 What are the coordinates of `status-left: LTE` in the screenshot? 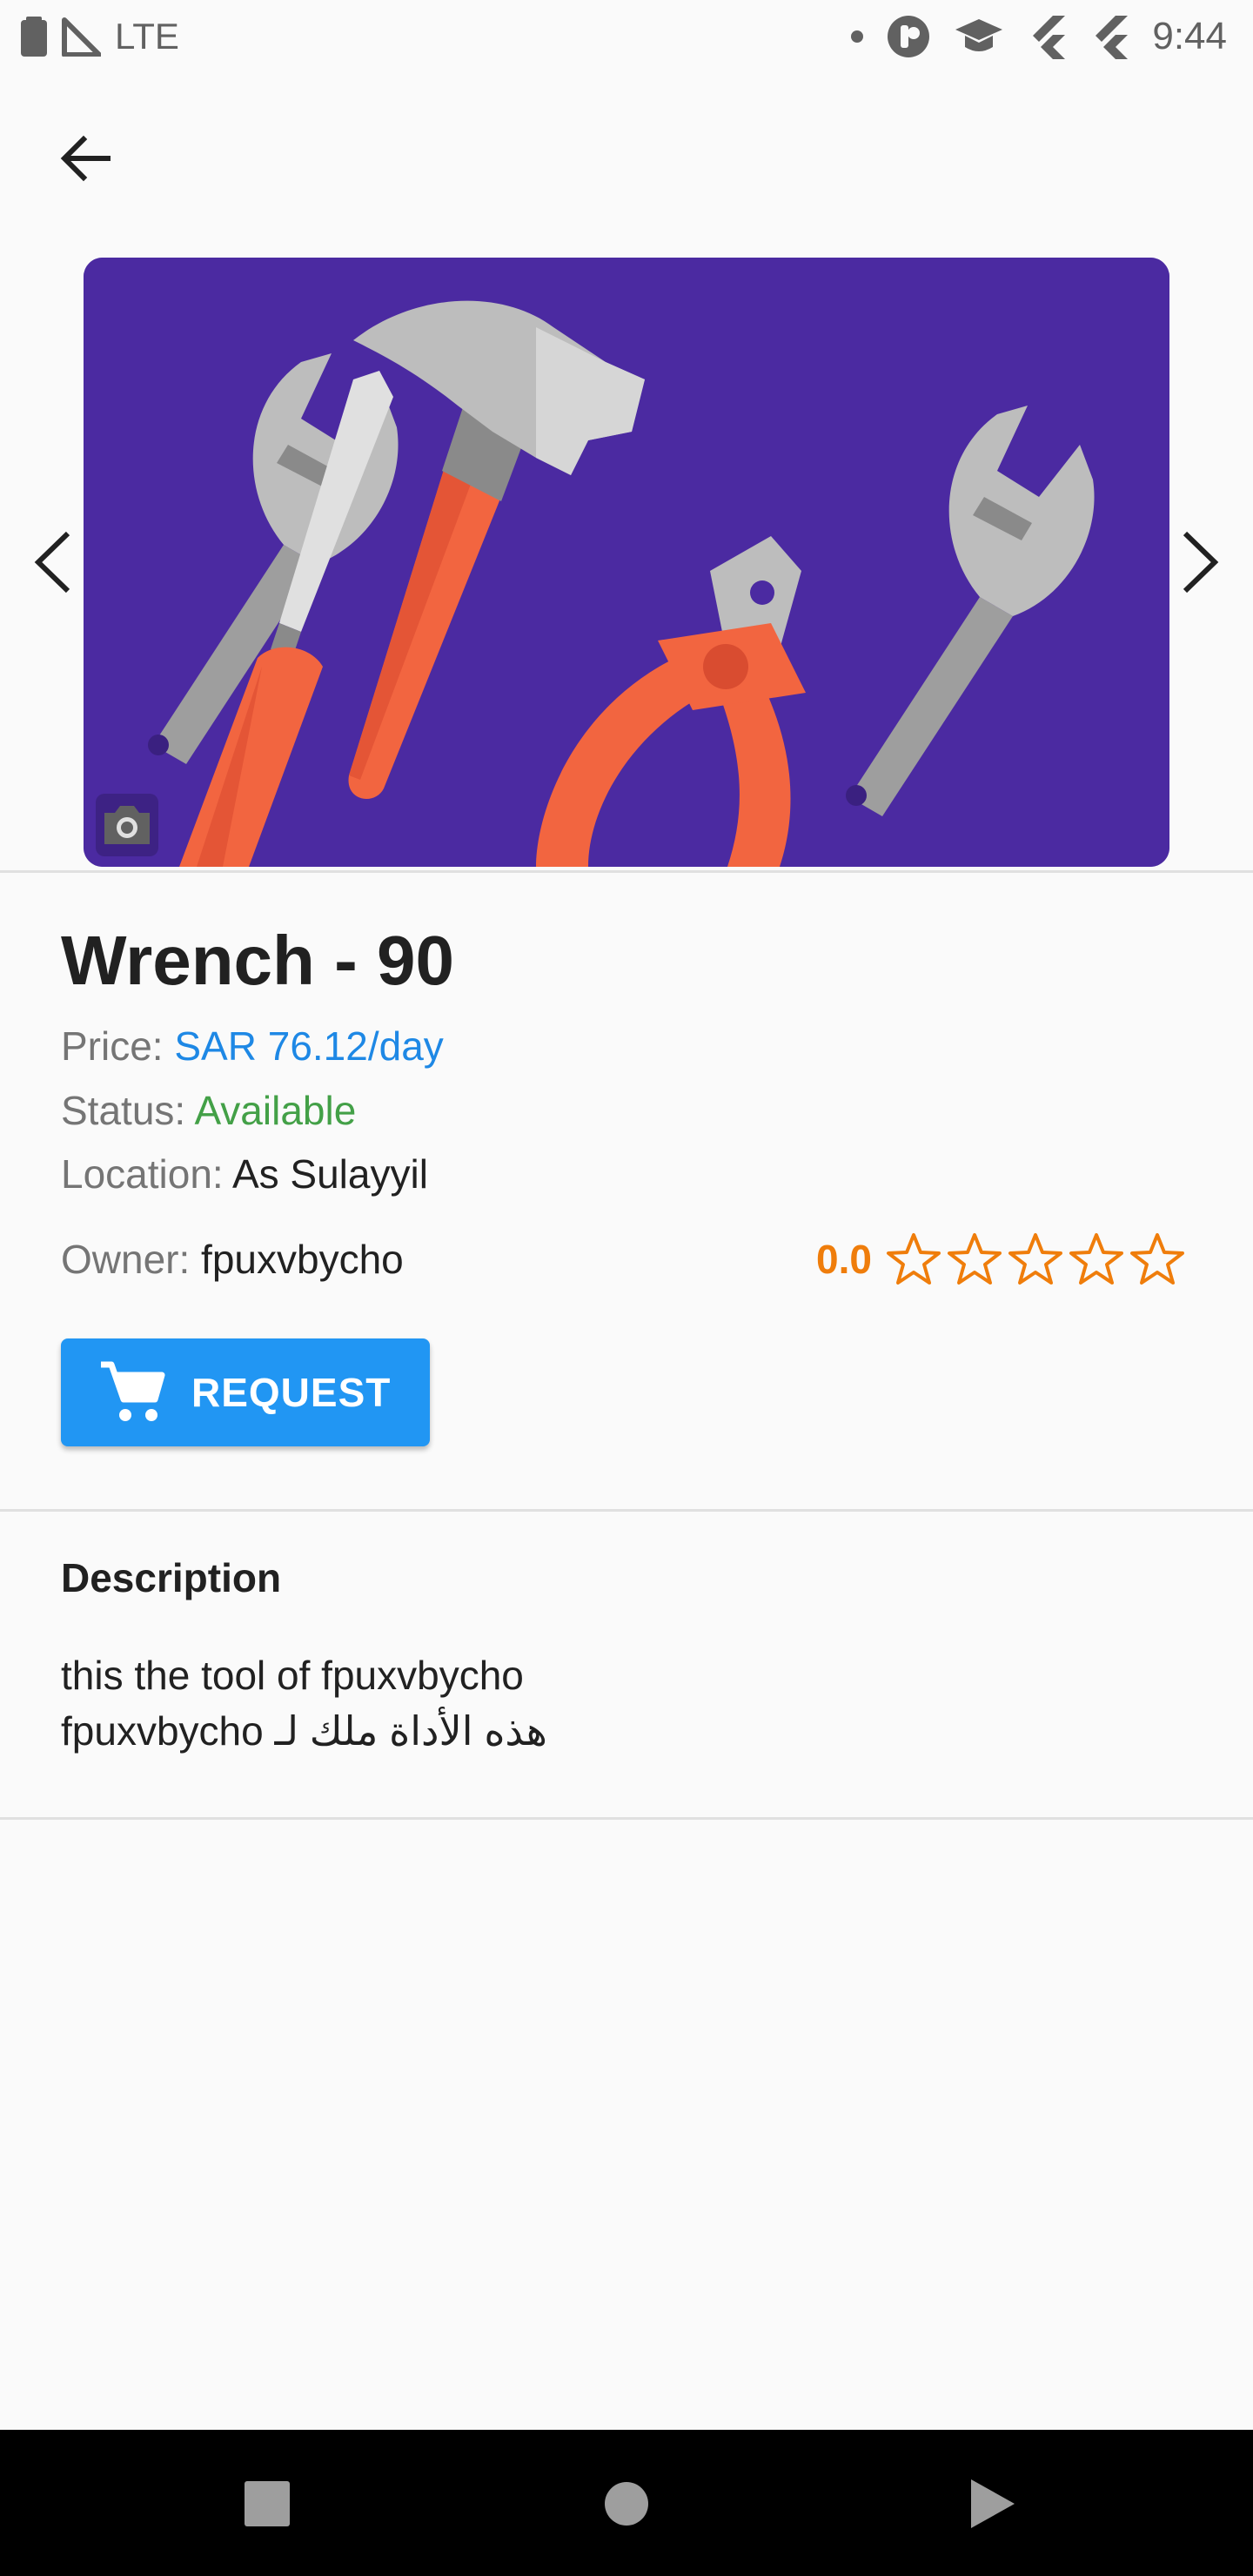 It's located at (100, 37).